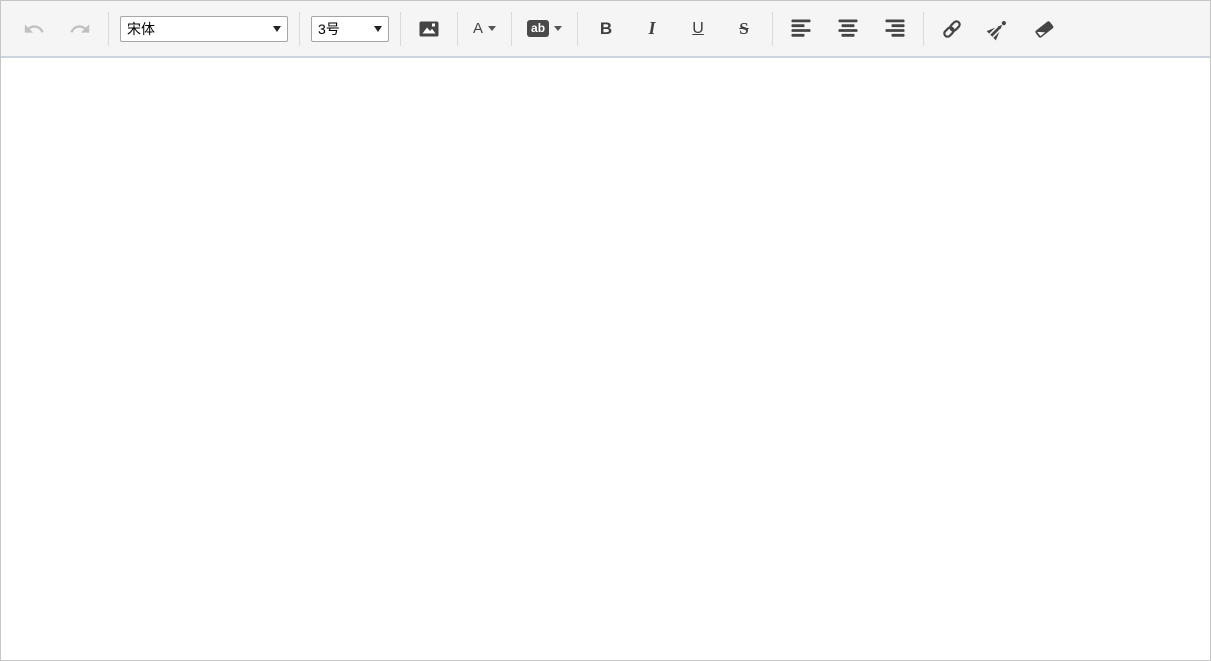  I want to click on font-color-button: A, so click(484, 29).